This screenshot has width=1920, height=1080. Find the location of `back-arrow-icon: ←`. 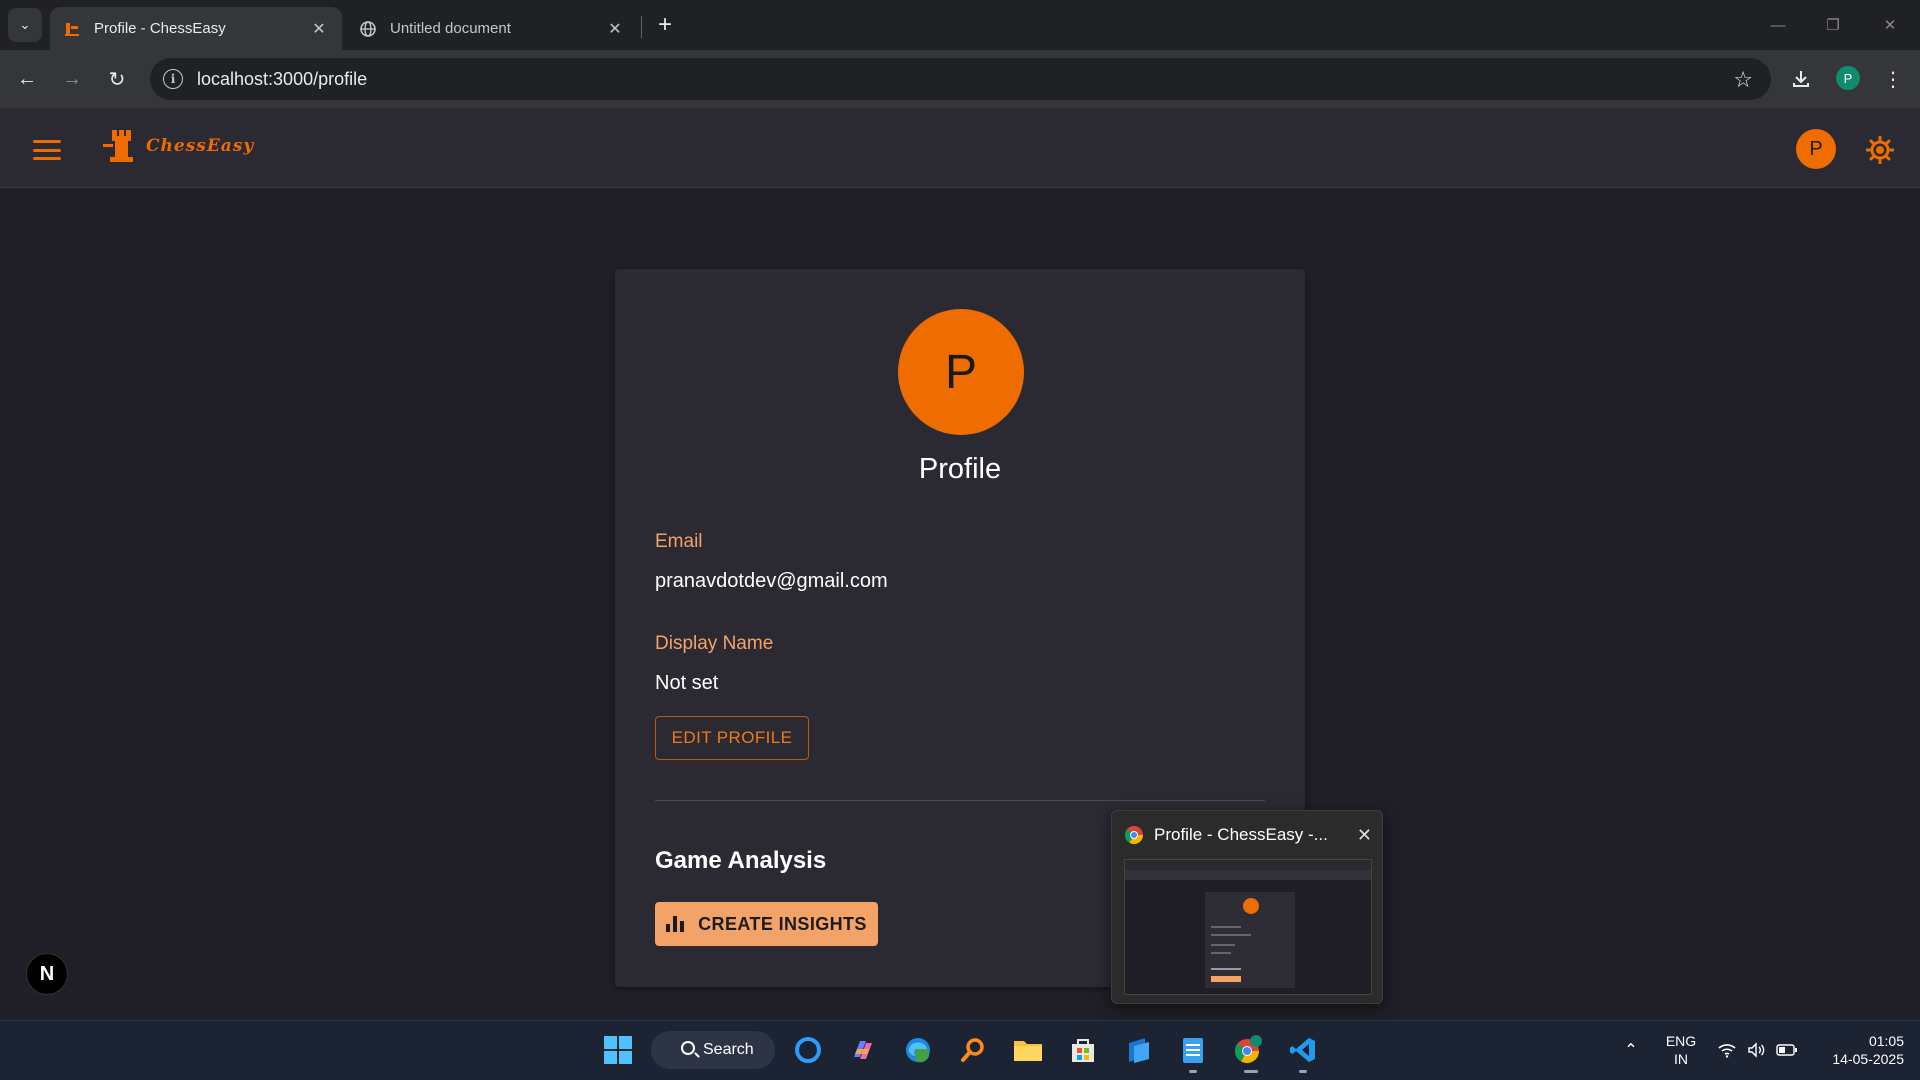

back-arrow-icon: ← is located at coordinates (27, 79).